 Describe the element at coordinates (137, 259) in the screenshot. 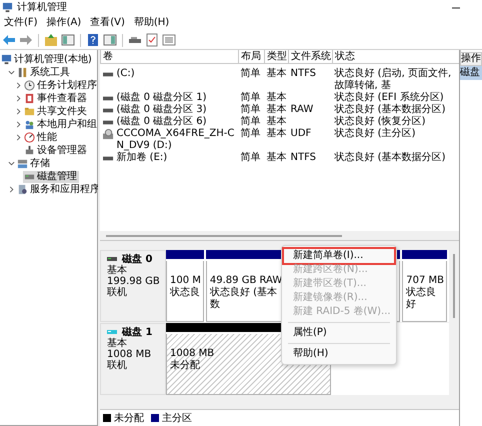

I see `disk-name: 磁盘 0` at that location.